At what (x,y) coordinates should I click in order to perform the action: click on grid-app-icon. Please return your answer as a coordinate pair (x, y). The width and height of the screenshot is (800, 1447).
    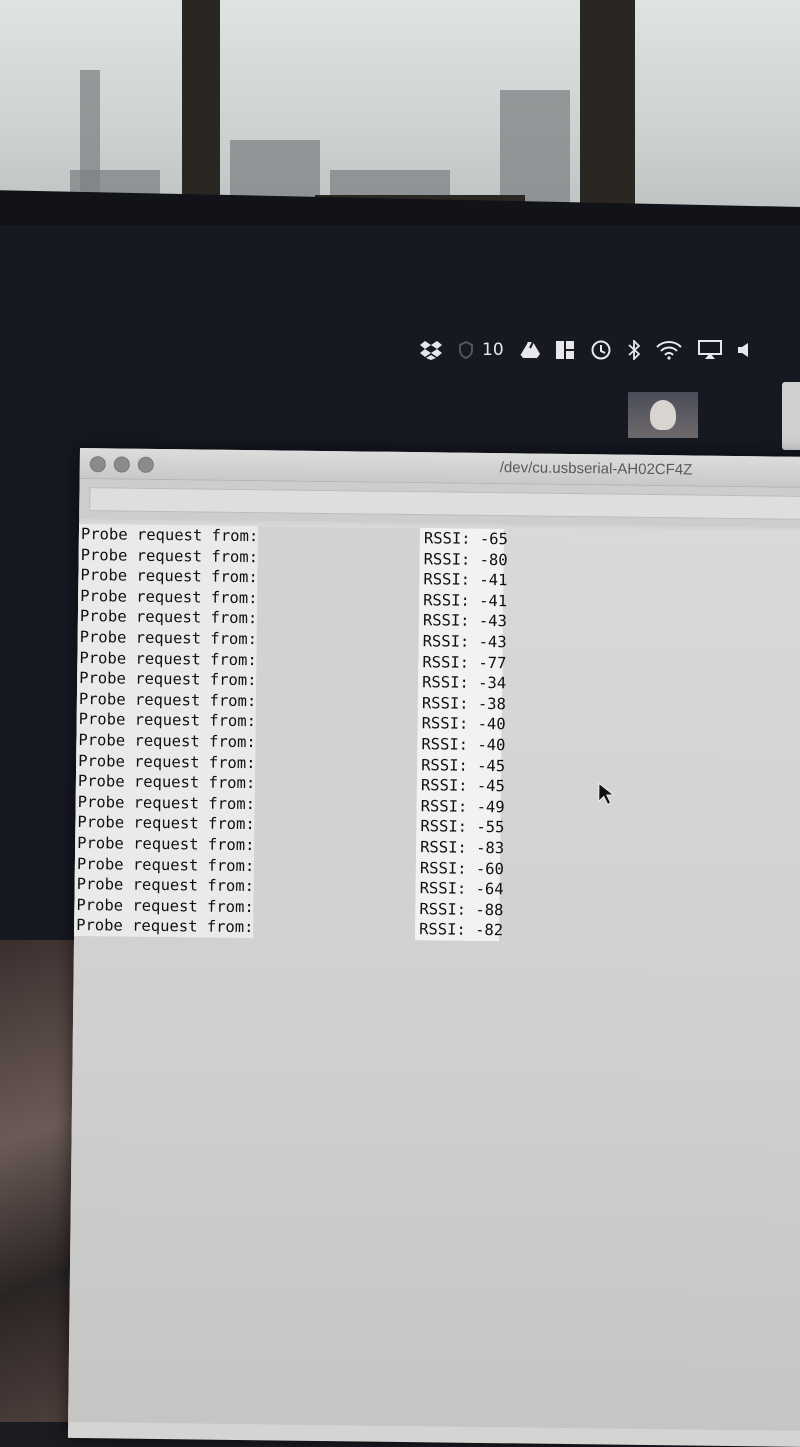
    Looking at the image, I should click on (564, 350).